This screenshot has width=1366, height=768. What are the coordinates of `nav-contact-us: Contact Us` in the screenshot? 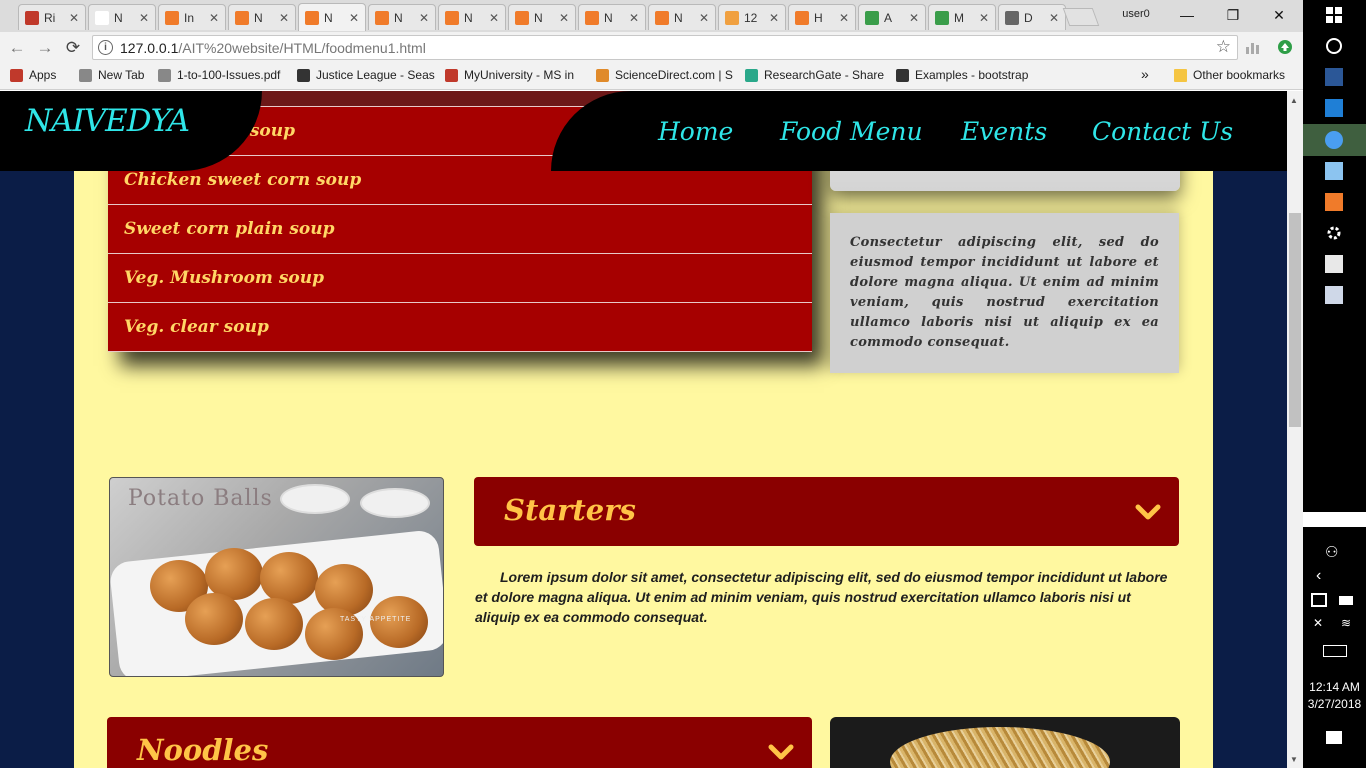 It's located at (1162, 131).